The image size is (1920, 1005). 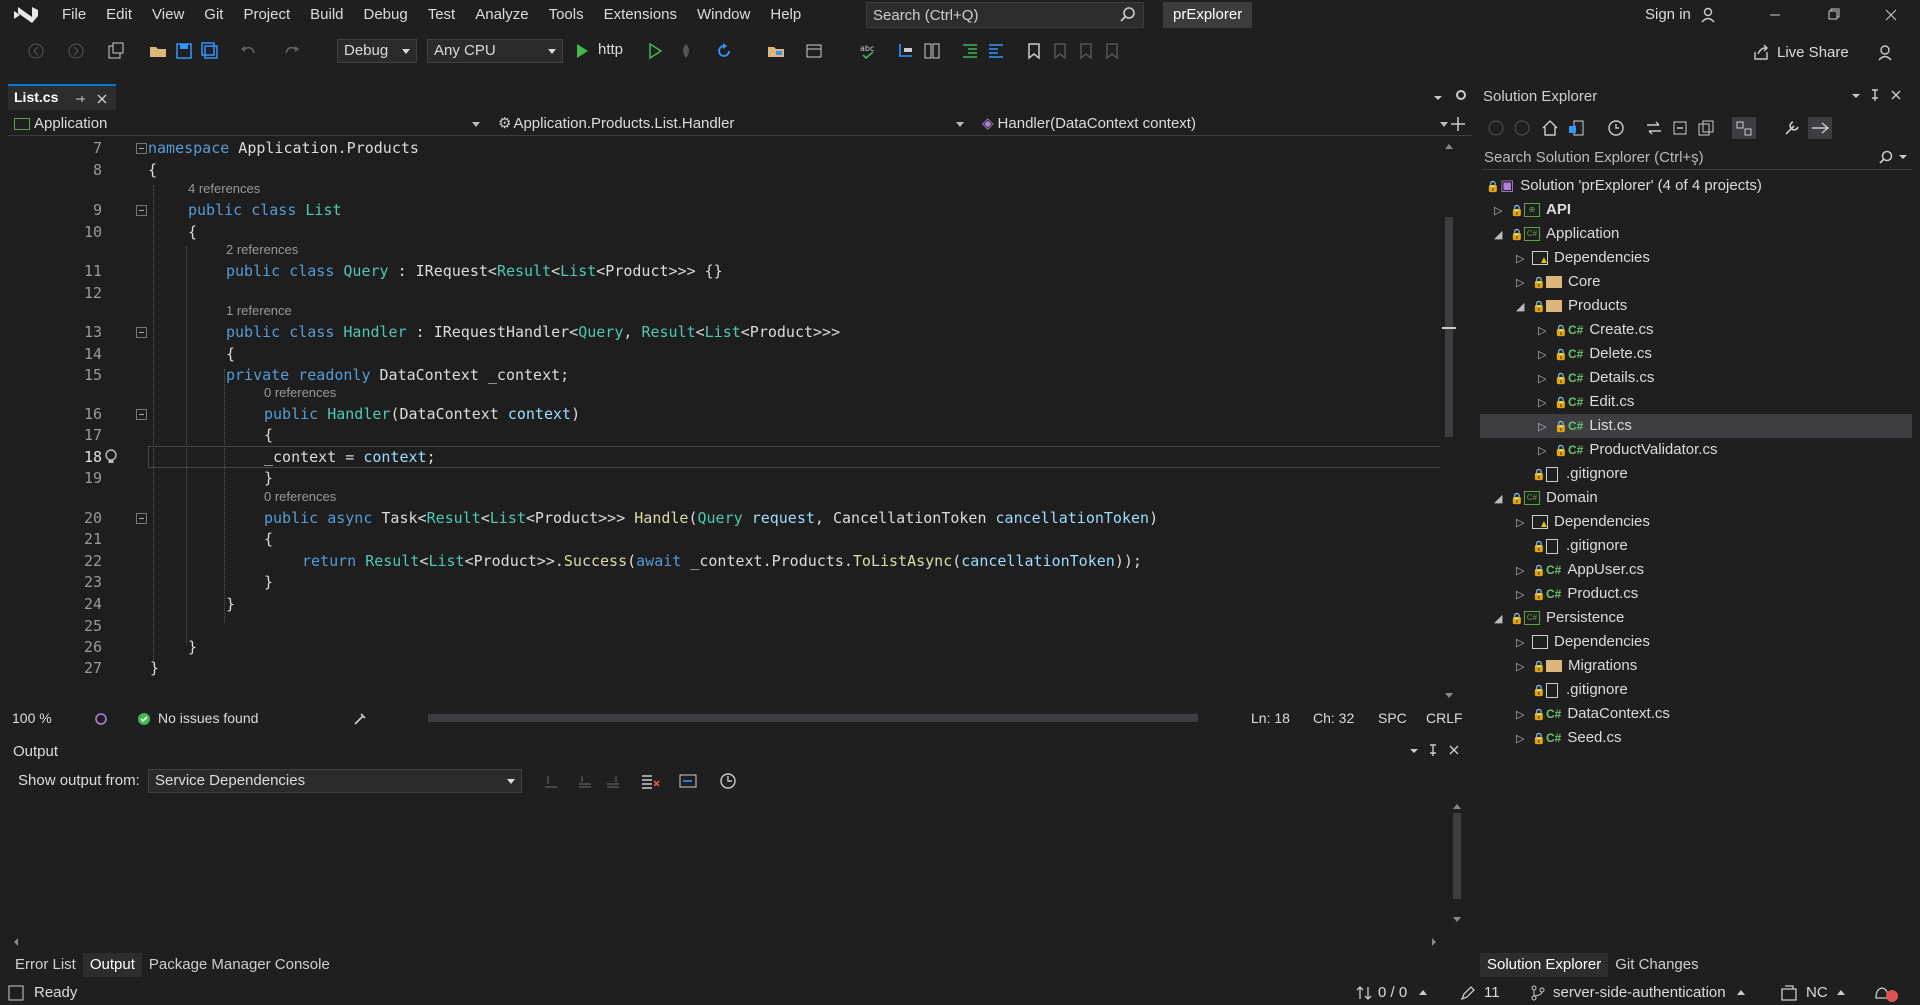 I want to click on zoom-level-dropdown: 100 %, so click(x=32, y=718).